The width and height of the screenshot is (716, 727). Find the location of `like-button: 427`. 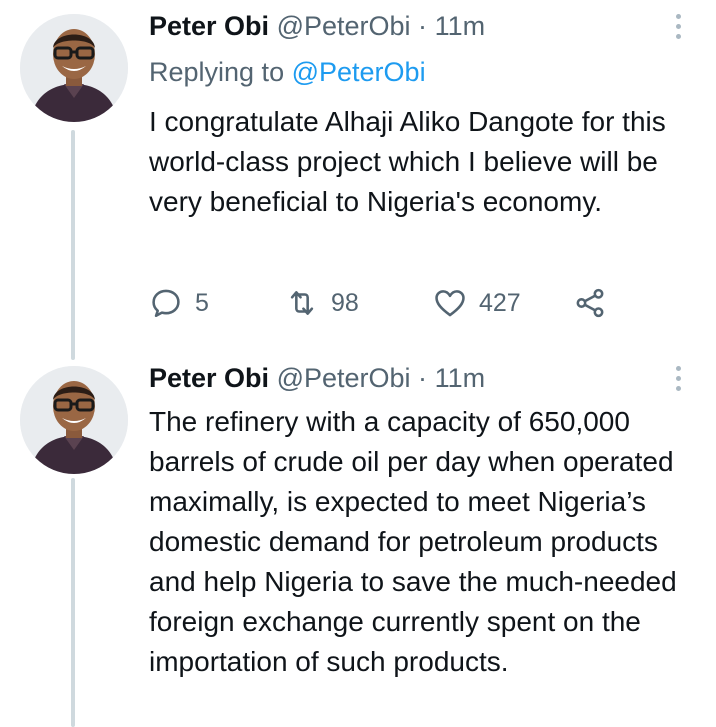

like-button: 427 is located at coordinates (477, 303).